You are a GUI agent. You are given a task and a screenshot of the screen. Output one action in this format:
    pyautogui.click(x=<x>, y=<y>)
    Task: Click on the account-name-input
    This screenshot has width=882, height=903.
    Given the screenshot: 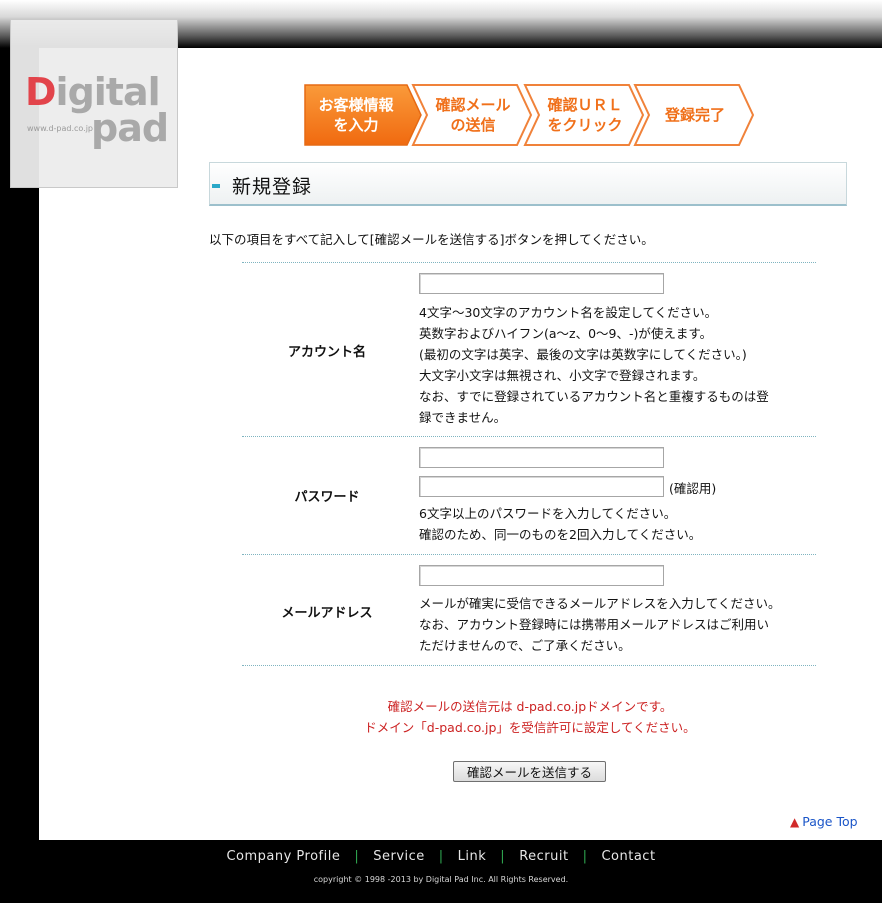 What is the action you would take?
    pyautogui.click(x=541, y=283)
    